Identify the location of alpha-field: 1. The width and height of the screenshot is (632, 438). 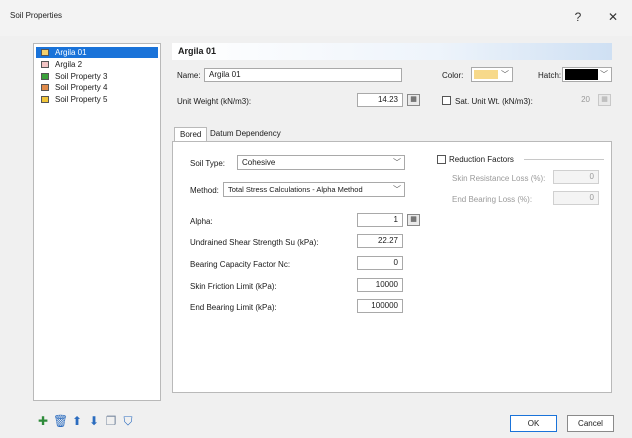
(380, 220).